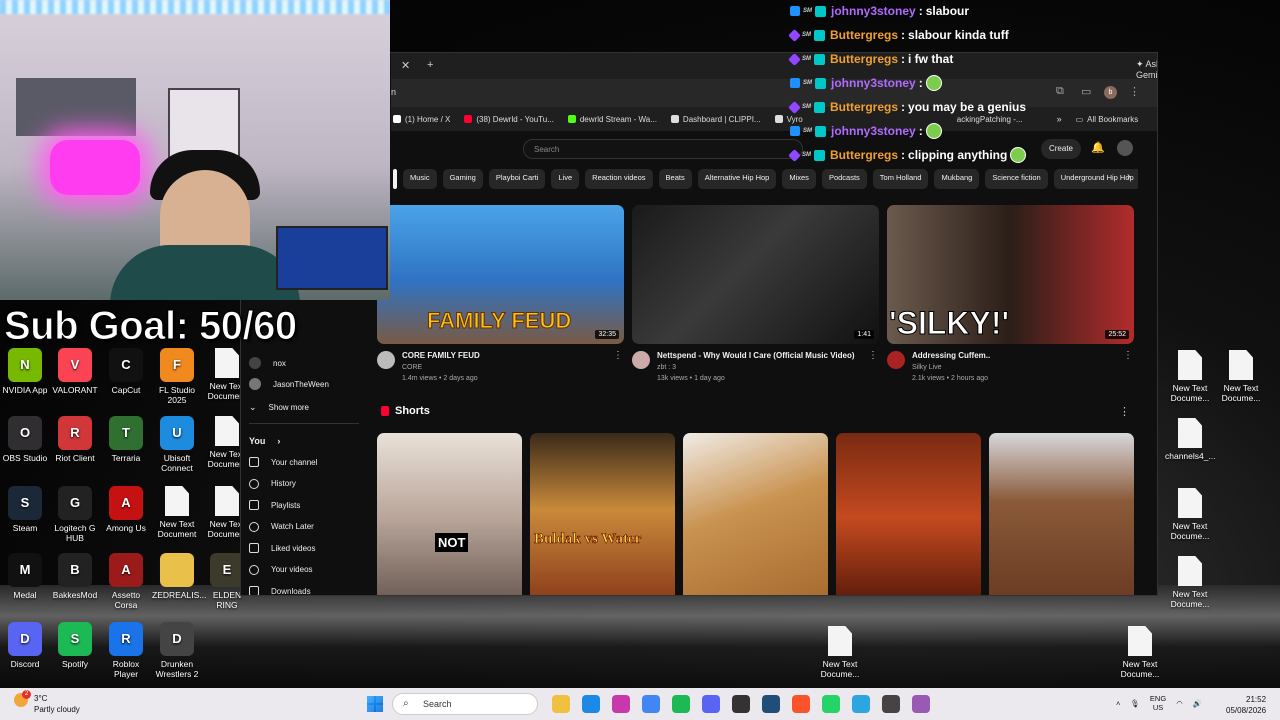 This screenshot has height=720, width=1280. Describe the element at coordinates (267, 363) in the screenshot. I see `subscription-item: nox` at that location.